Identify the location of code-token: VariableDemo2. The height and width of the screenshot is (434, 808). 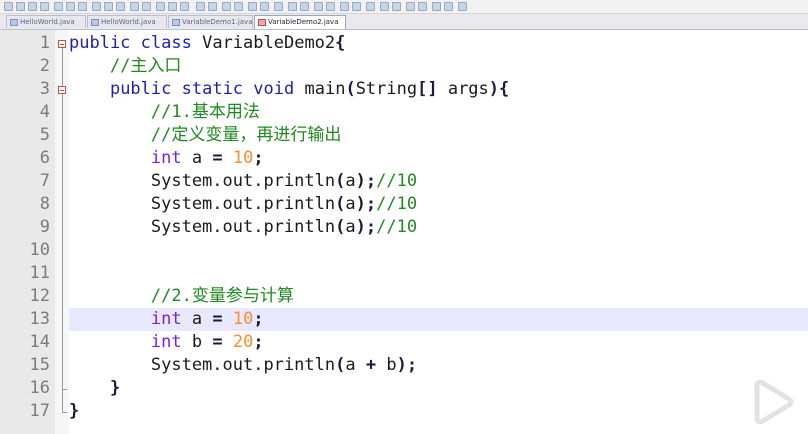
(263, 43).